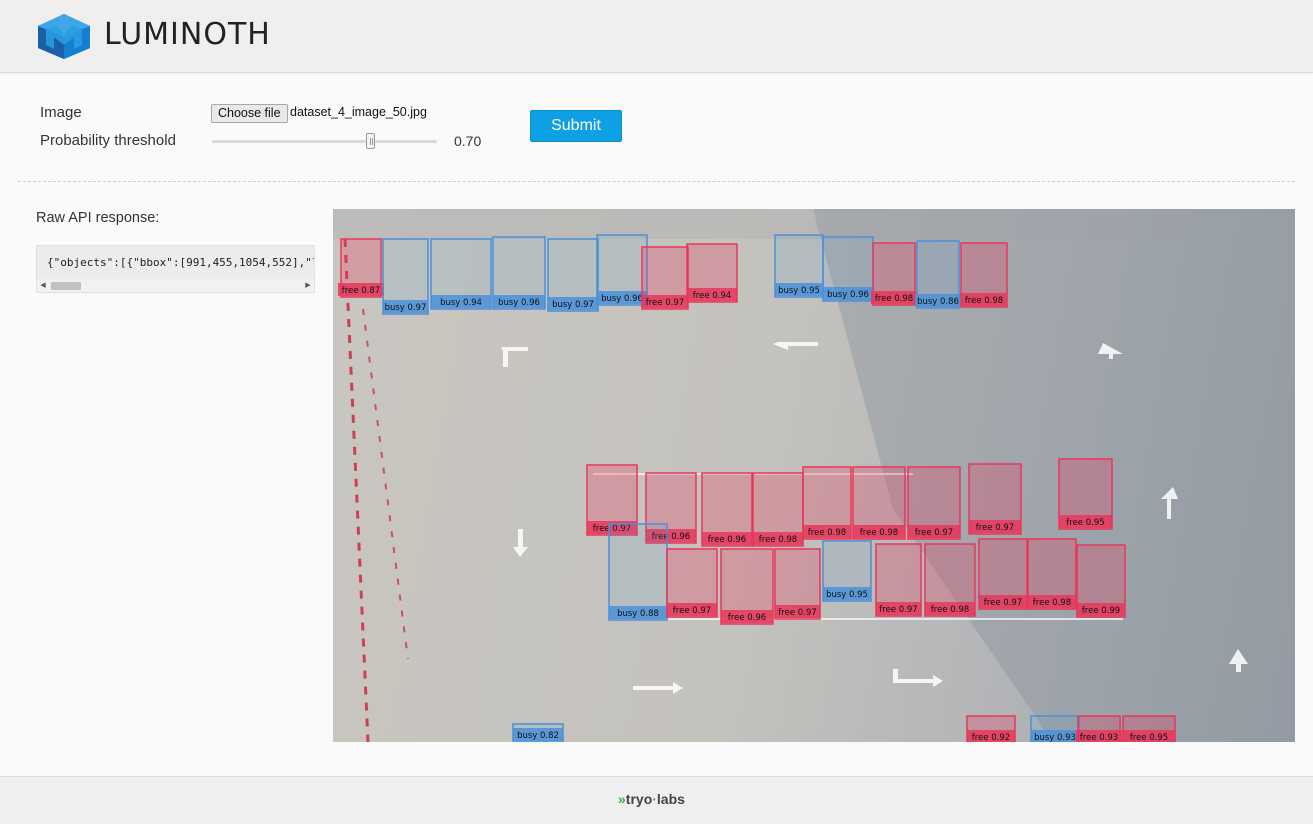 The width and height of the screenshot is (1313, 824). Describe the element at coordinates (712, 296) in the screenshot. I see `detection-label: free 0.94` at that location.